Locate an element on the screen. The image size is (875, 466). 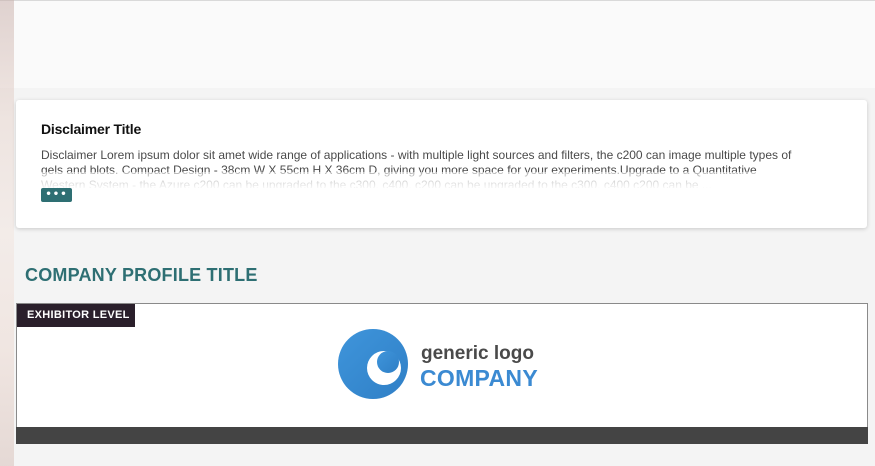
logo-text-company: COMPANY is located at coordinates (479, 378).